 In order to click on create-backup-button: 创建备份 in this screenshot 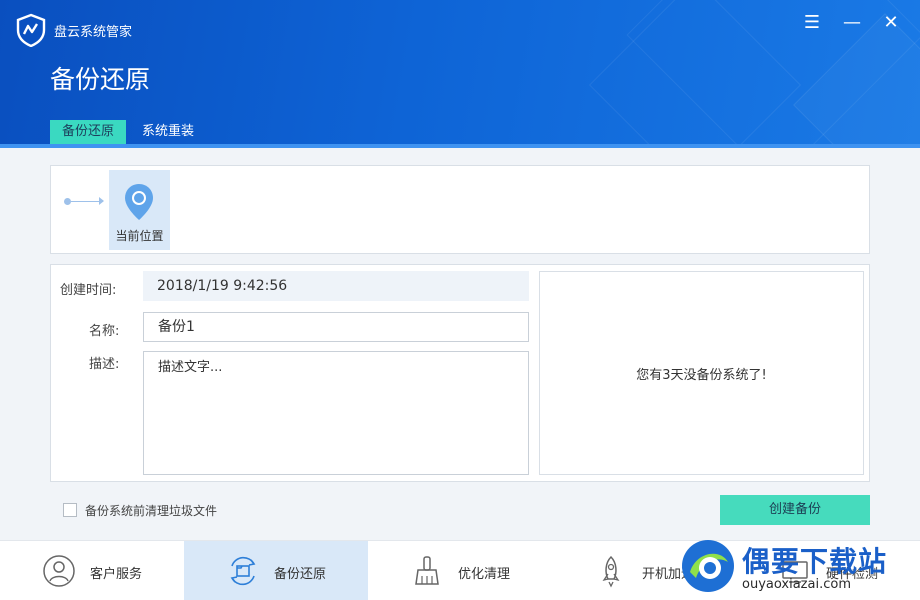, I will do `click(795, 510)`.